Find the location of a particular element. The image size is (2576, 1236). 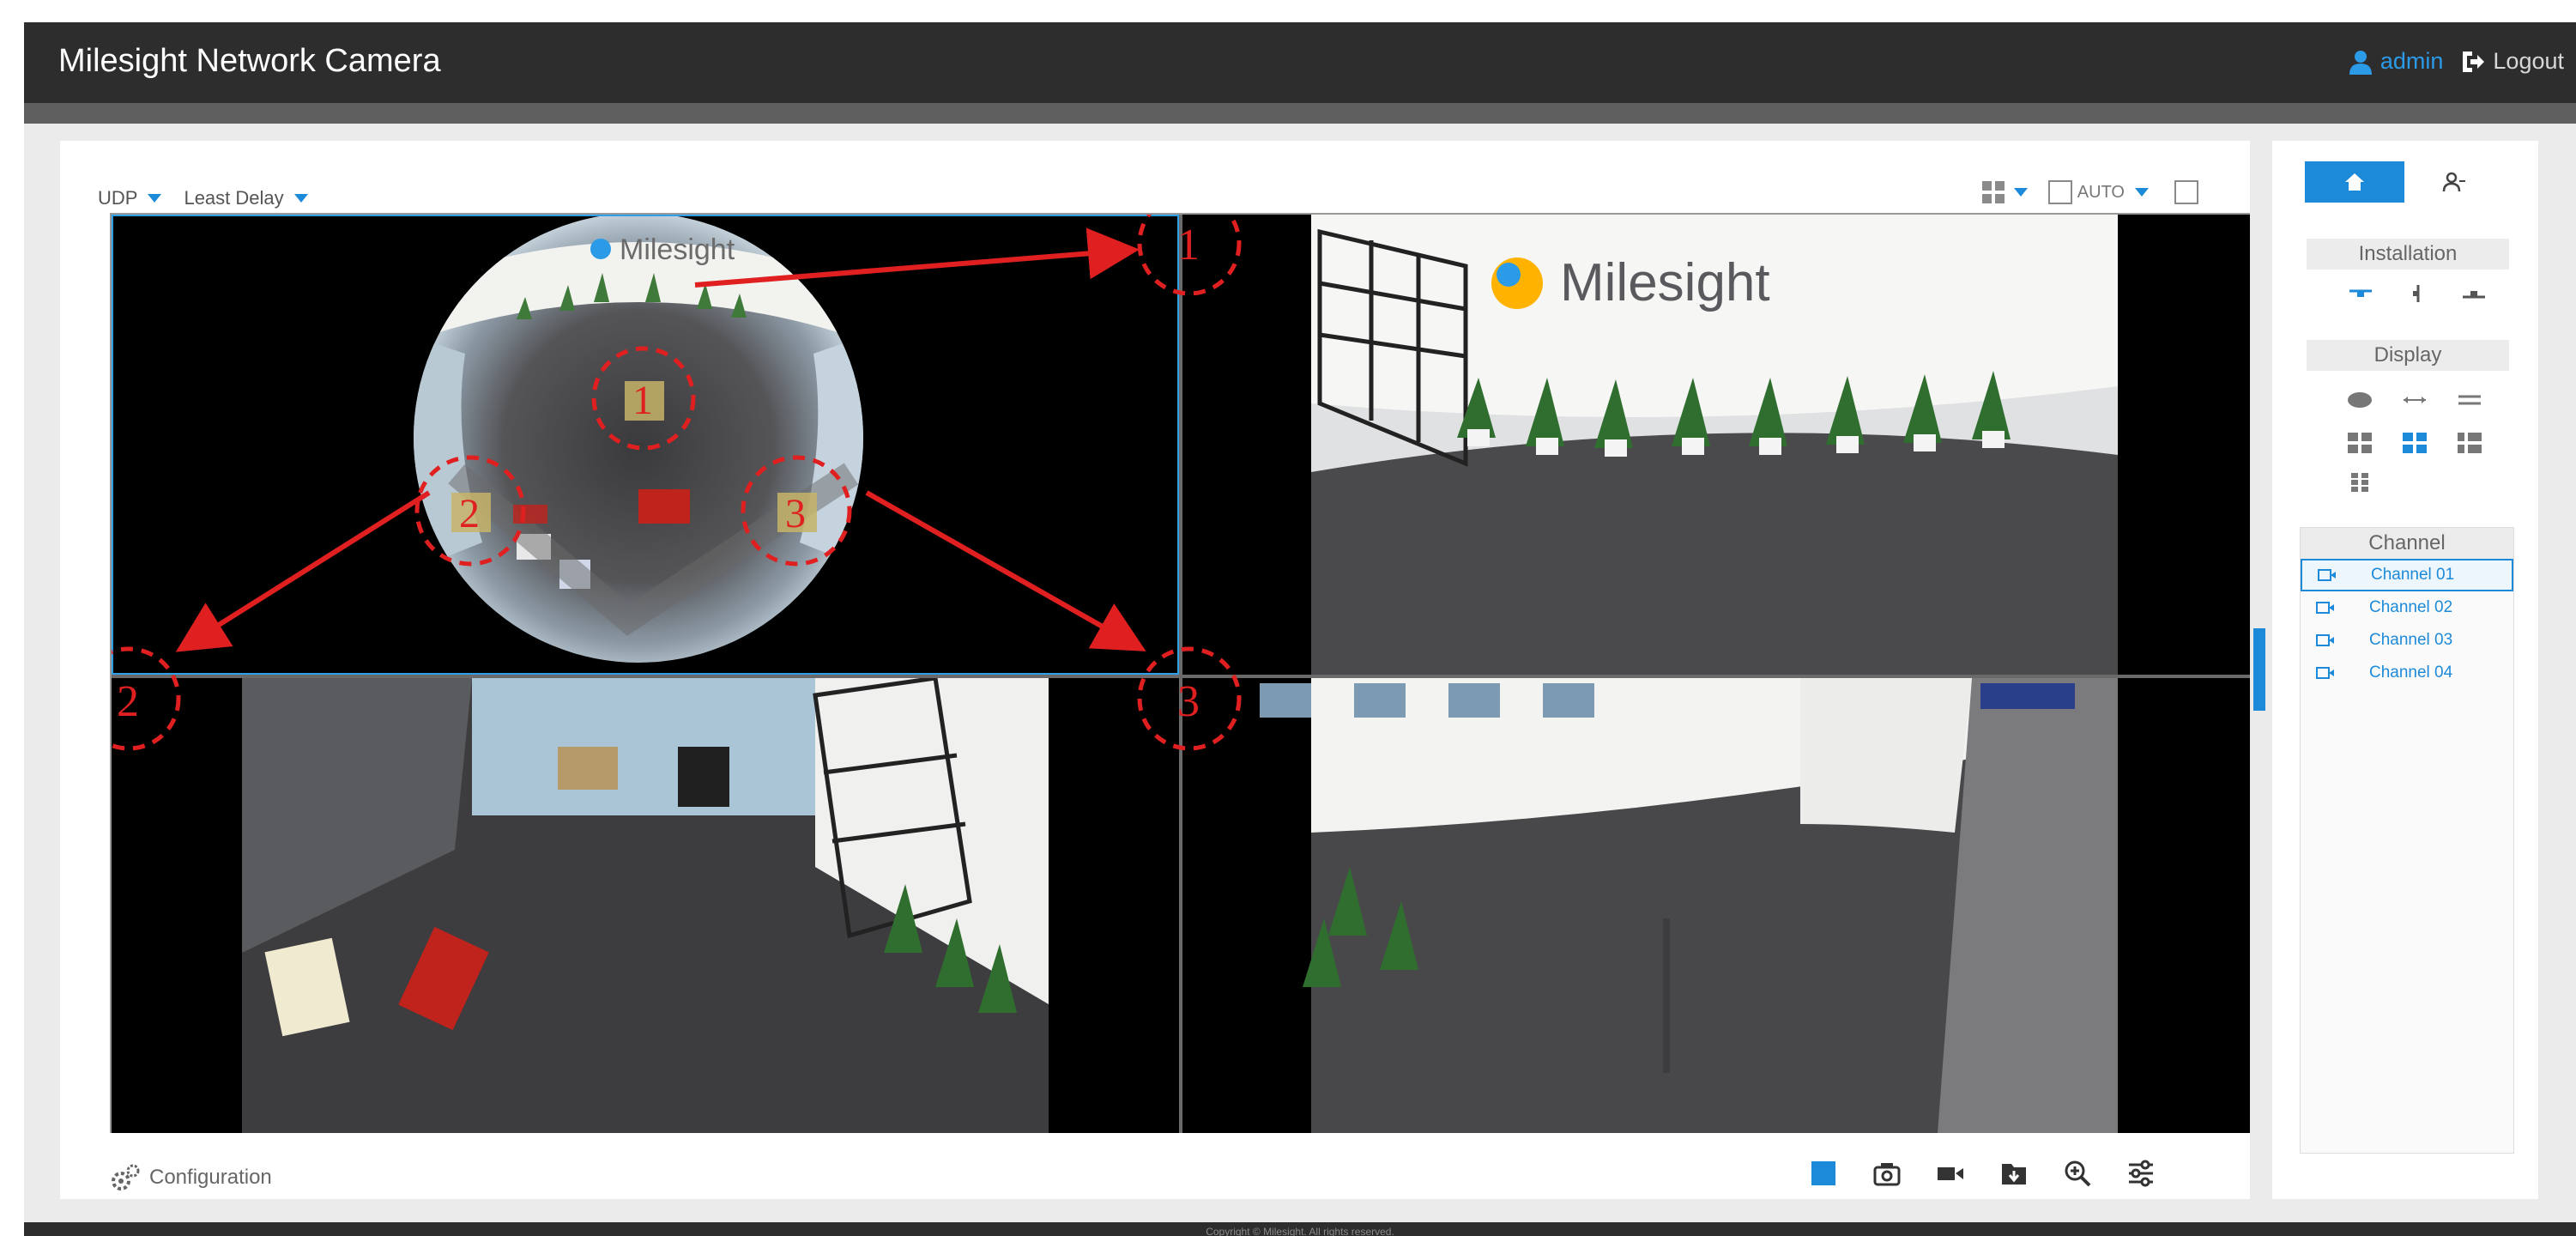

logout-button: Logout is located at coordinates (2512, 61).